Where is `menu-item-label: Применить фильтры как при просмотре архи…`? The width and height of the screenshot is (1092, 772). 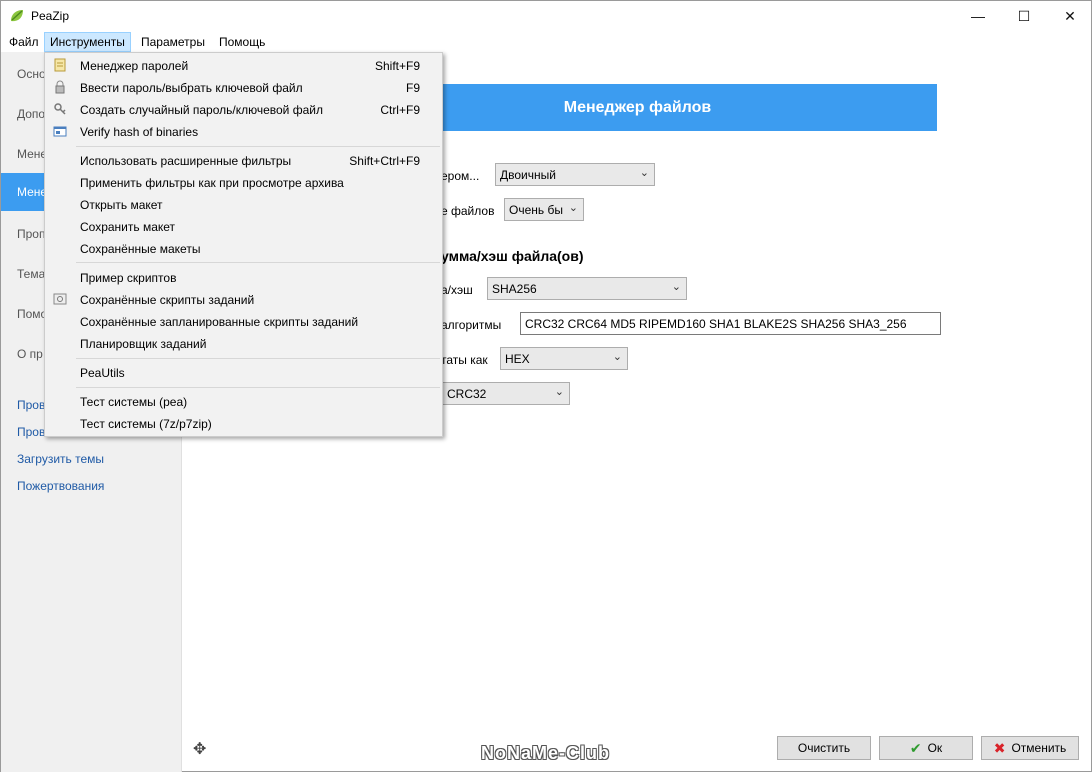 menu-item-label: Применить фильтры как при просмотре архи… is located at coordinates (212, 183).